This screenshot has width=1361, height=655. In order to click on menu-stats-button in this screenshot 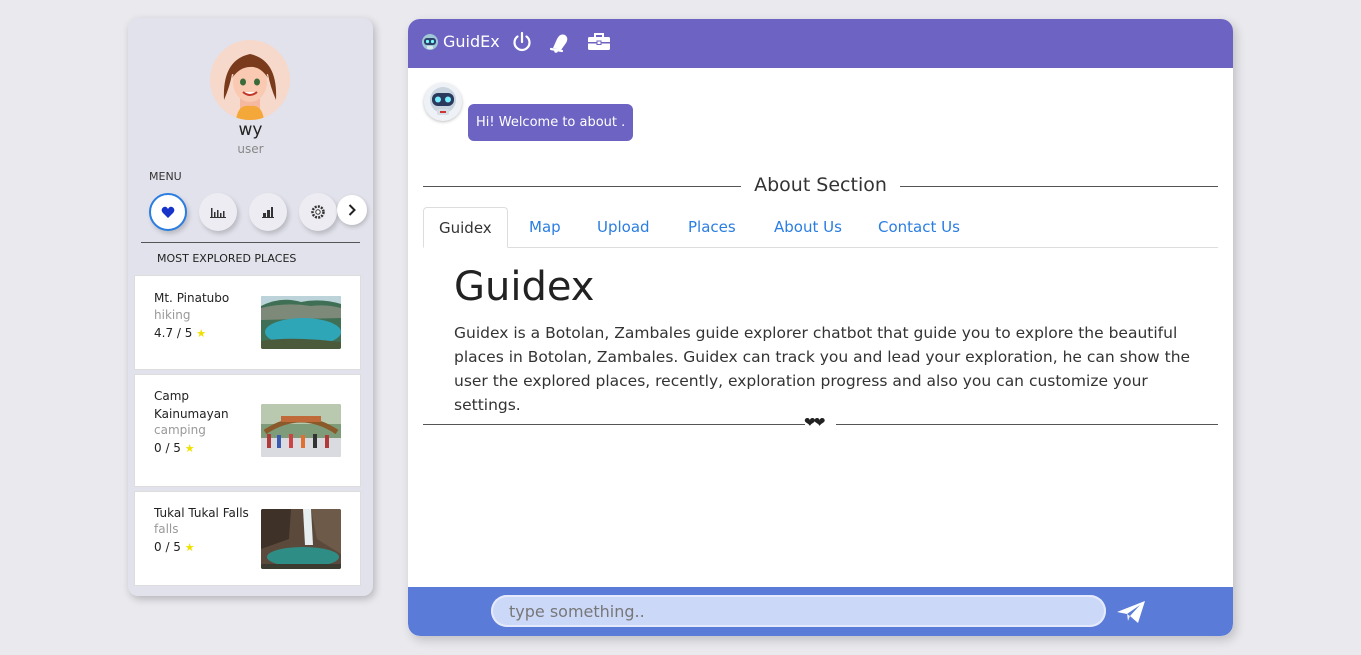, I will do `click(218, 212)`.